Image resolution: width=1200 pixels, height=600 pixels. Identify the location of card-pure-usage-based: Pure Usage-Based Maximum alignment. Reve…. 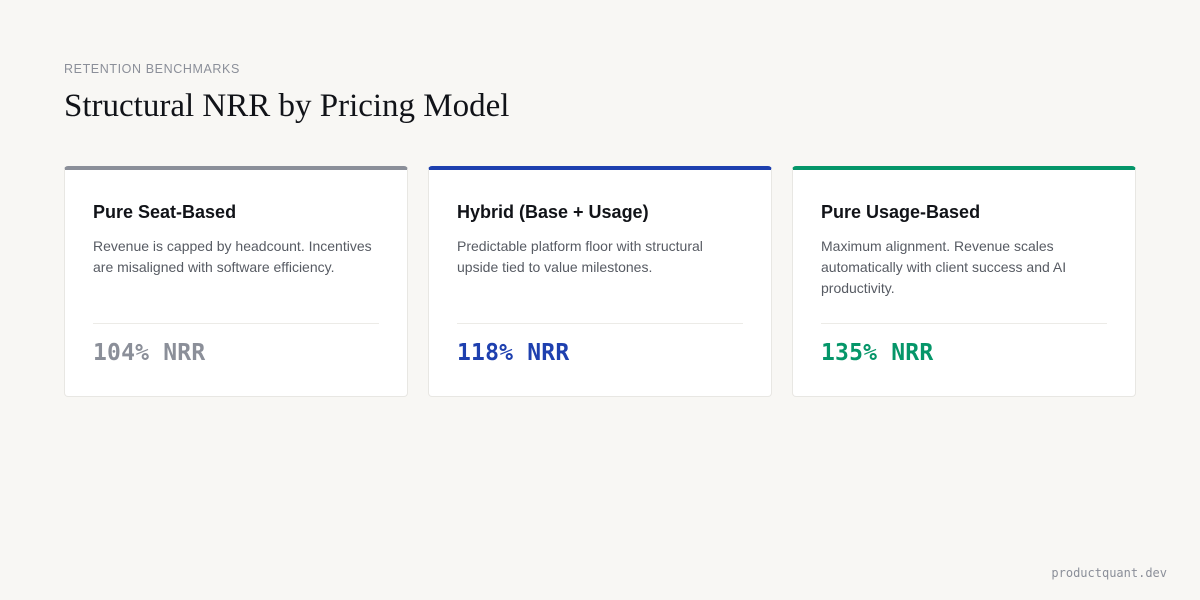
(964, 281).